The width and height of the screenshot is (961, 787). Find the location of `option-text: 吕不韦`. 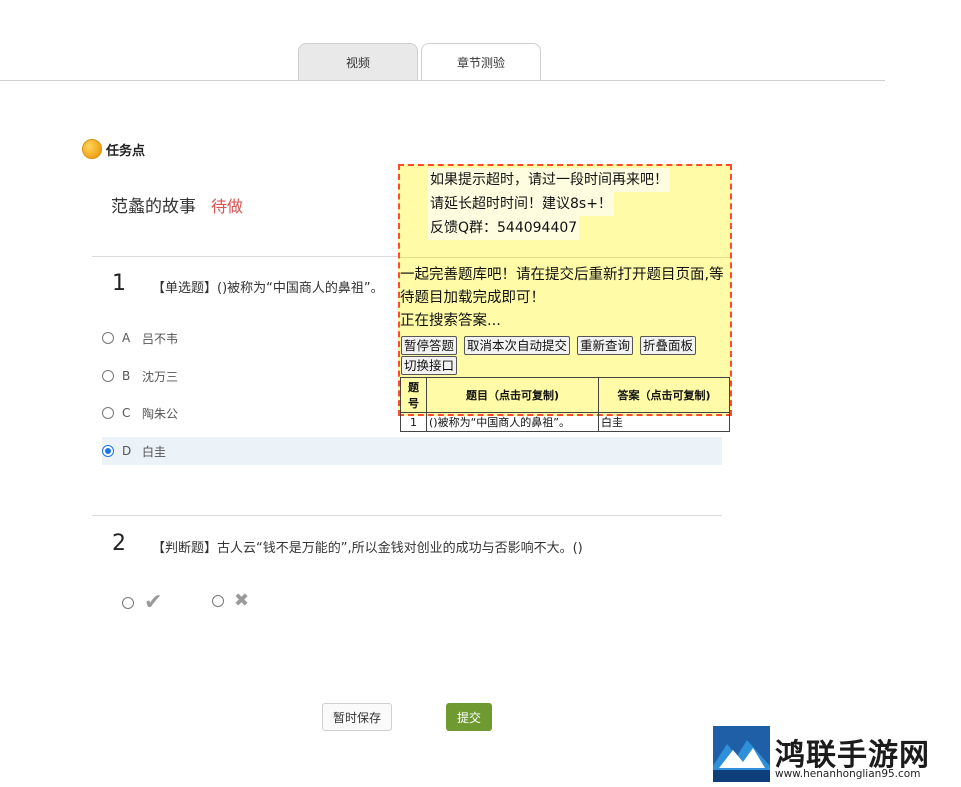

option-text: 吕不韦 is located at coordinates (160, 338).